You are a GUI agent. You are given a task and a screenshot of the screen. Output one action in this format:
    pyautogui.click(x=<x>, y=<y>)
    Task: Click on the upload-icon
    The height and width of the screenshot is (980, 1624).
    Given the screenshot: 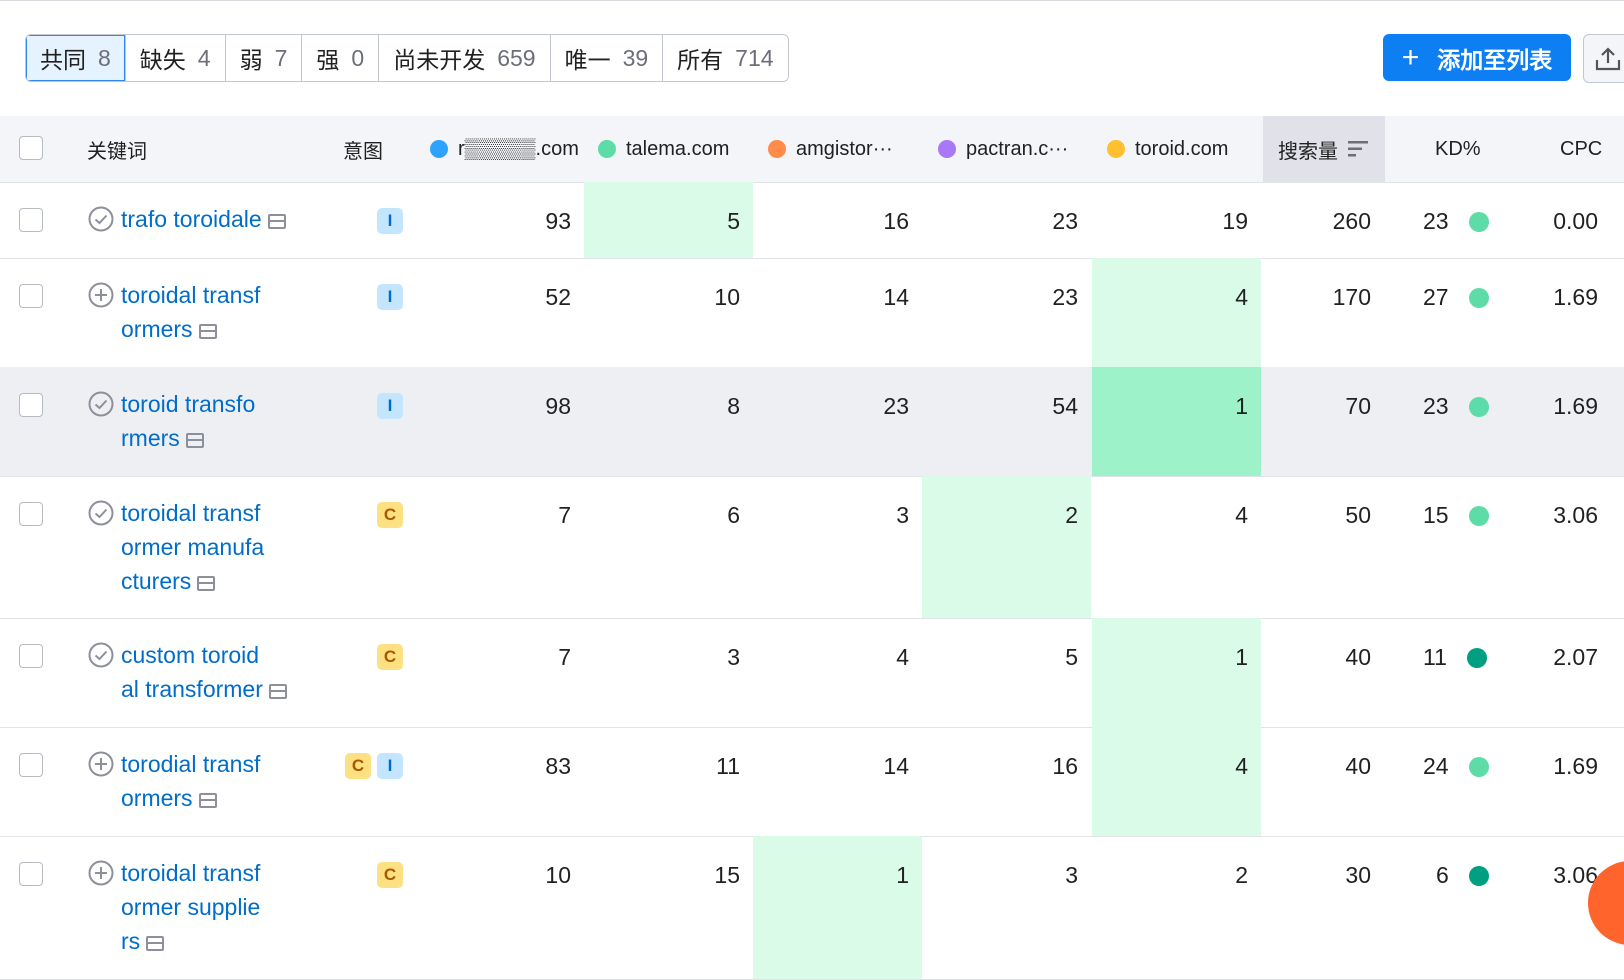 What is the action you would take?
    pyautogui.click(x=1608, y=59)
    